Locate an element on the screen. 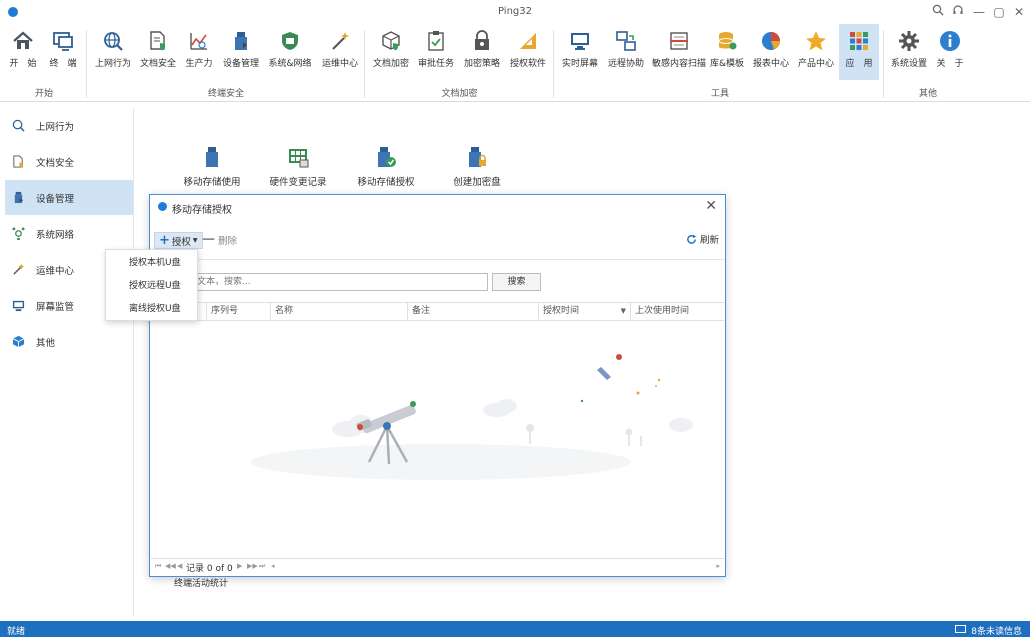  refresh-button: 刷新 is located at coordinates (702, 239).